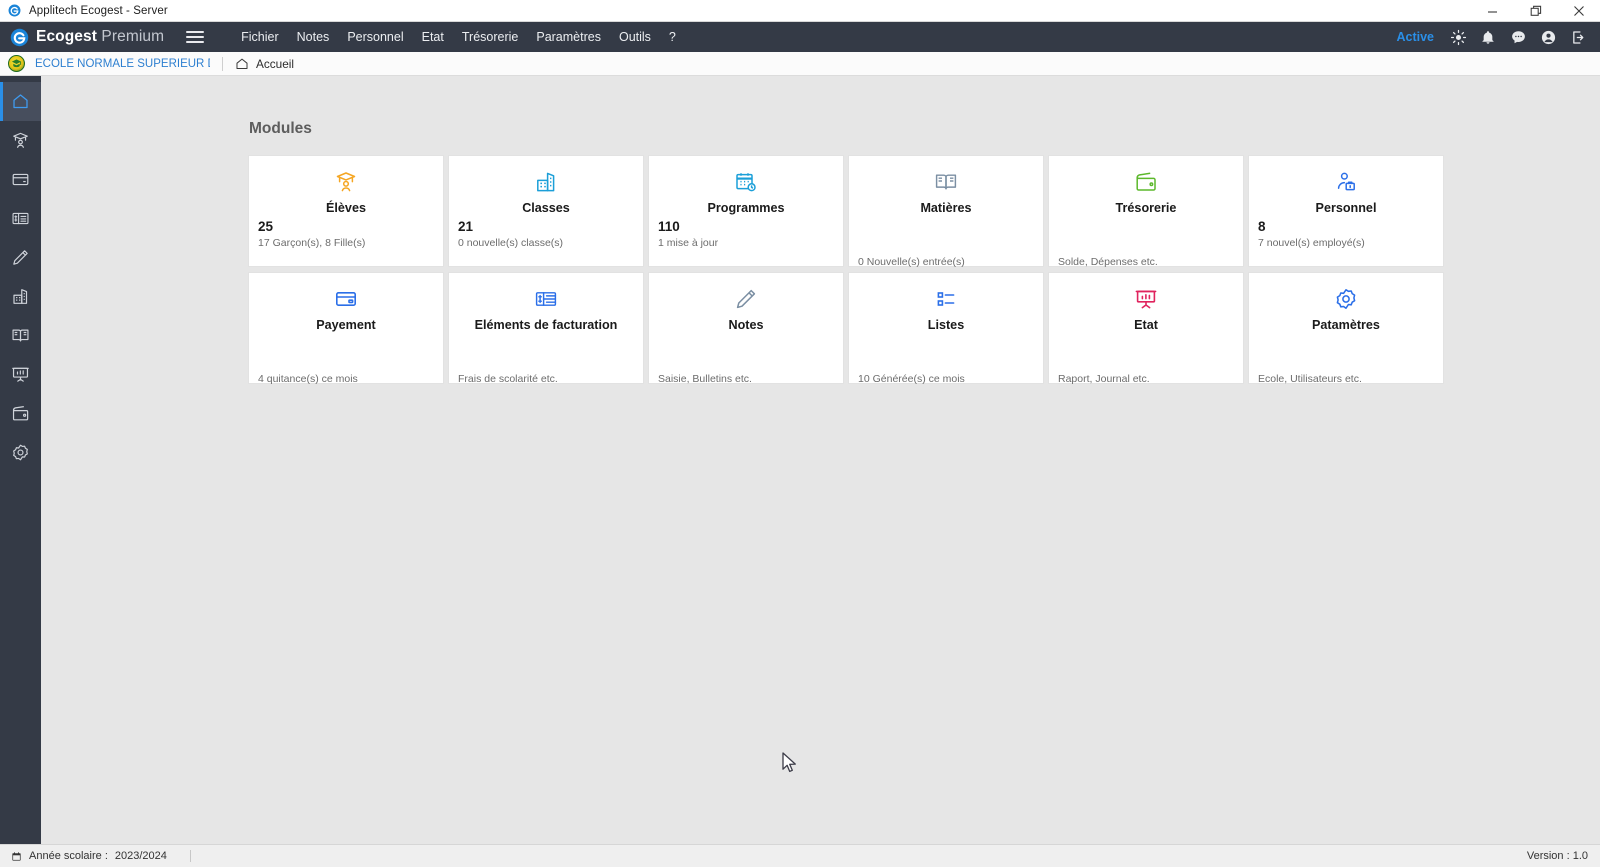  Describe the element at coordinates (672, 37) in the screenshot. I see `menu-help: ?` at that location.